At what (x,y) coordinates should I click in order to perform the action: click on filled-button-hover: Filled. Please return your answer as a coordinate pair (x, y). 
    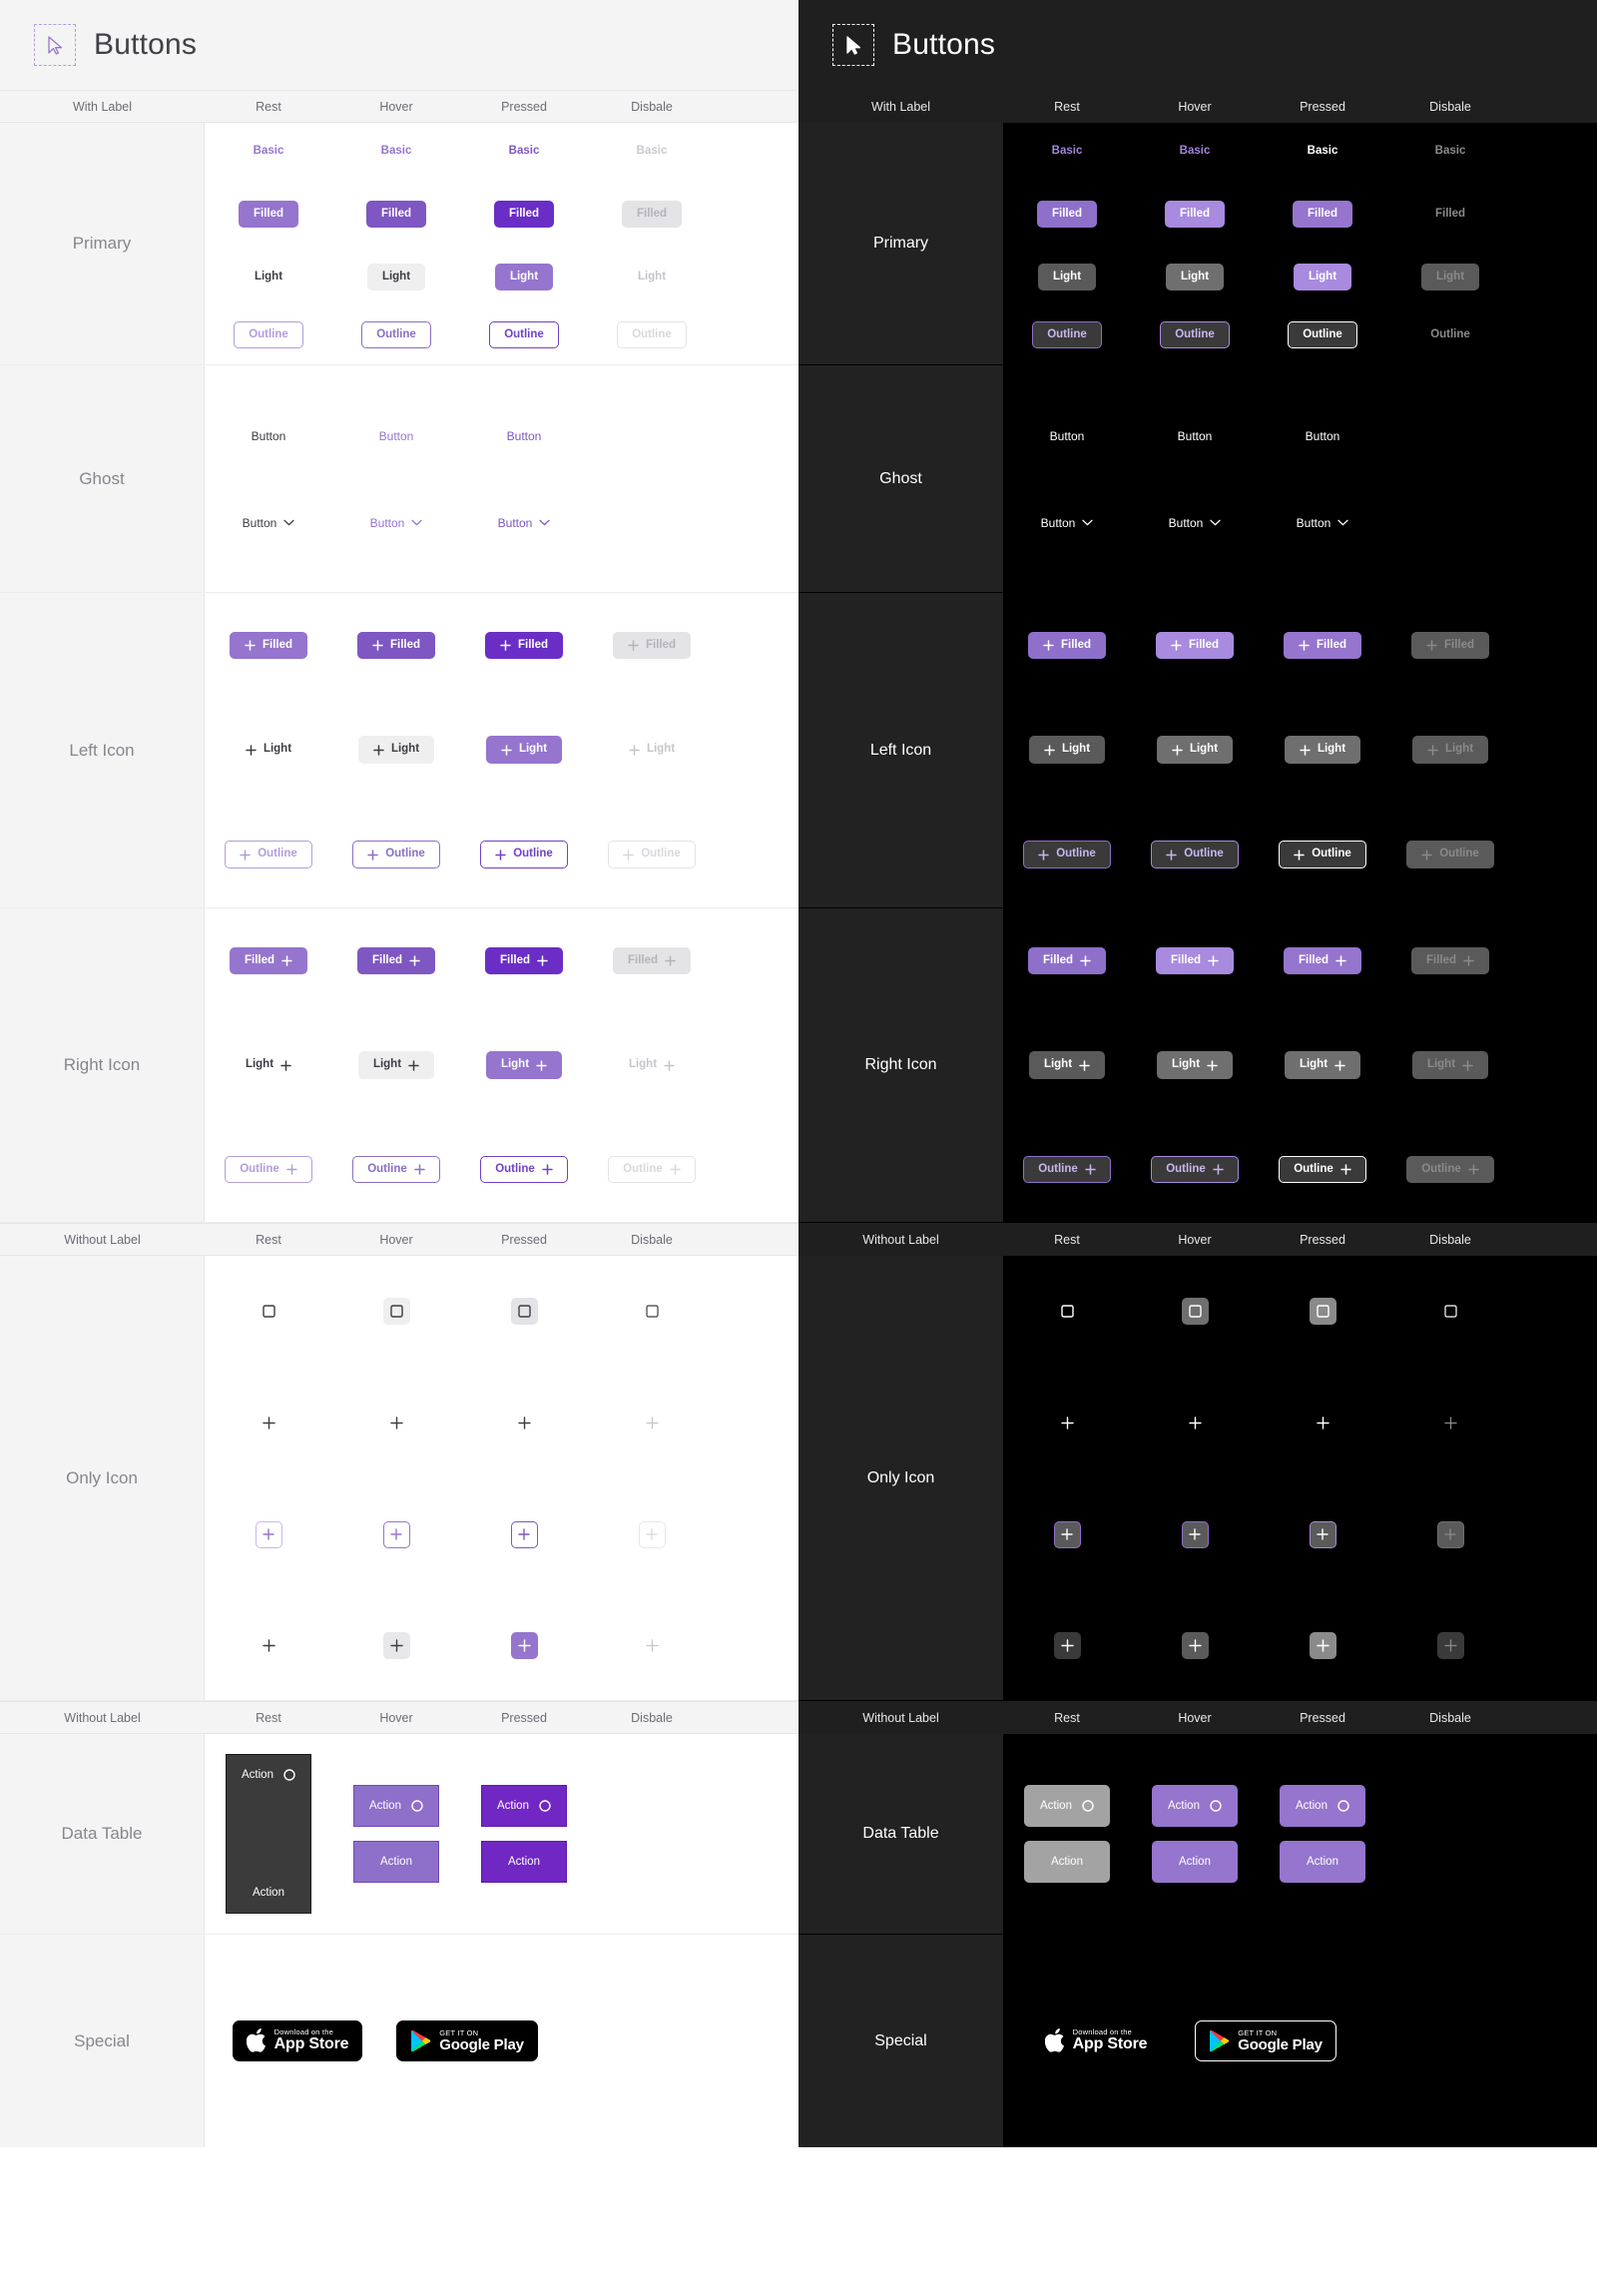
    Looking at the image, I should click on (1195, 215).